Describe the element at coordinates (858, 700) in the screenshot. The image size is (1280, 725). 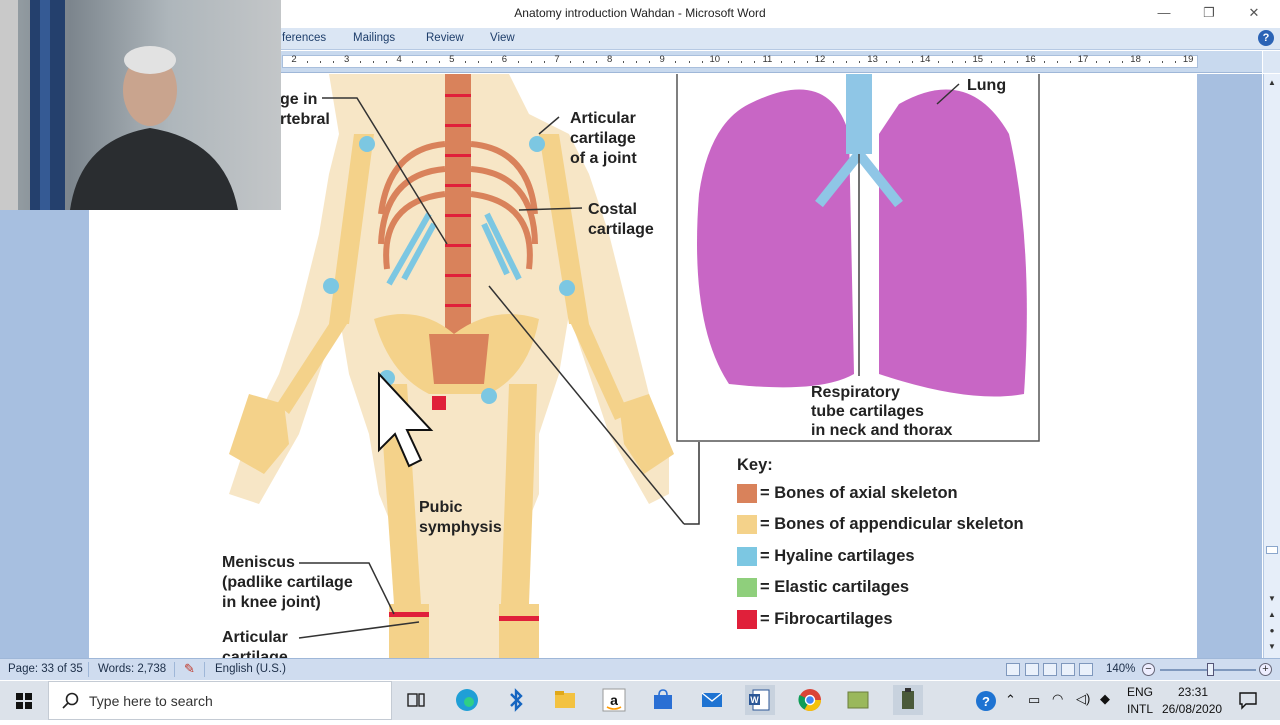
I see `image-viewer-icon` at that location.